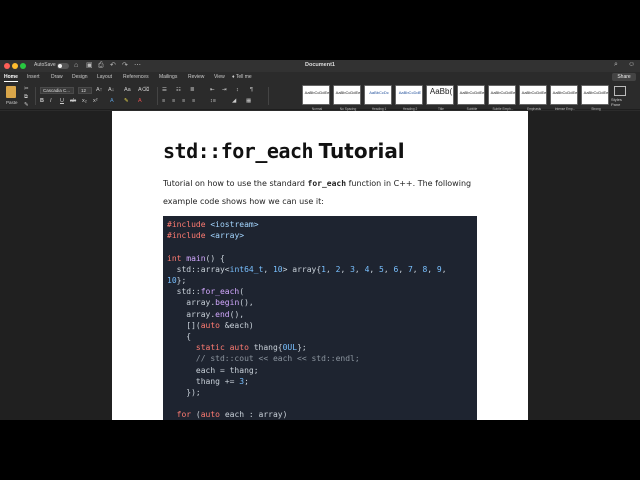  I want to click on code-line: });, so click(183, 392).